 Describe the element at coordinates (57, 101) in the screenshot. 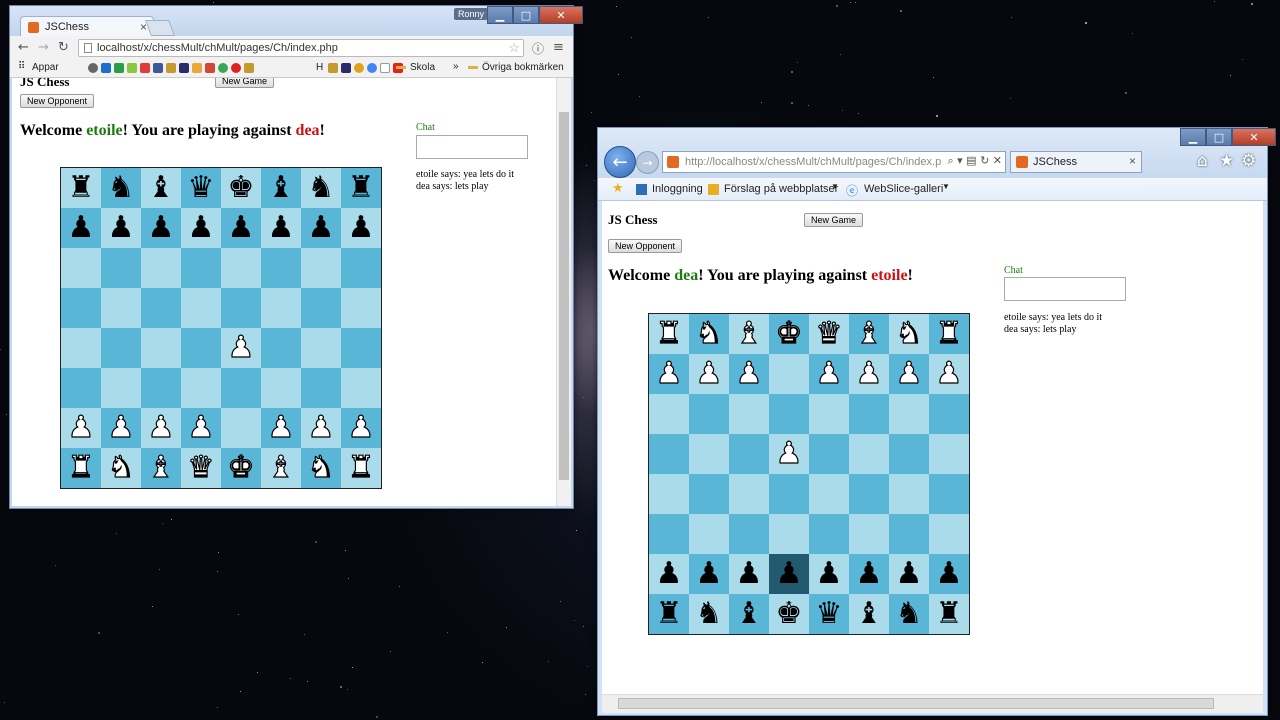

I see `new-opponent-button: New Opponent` at that location.